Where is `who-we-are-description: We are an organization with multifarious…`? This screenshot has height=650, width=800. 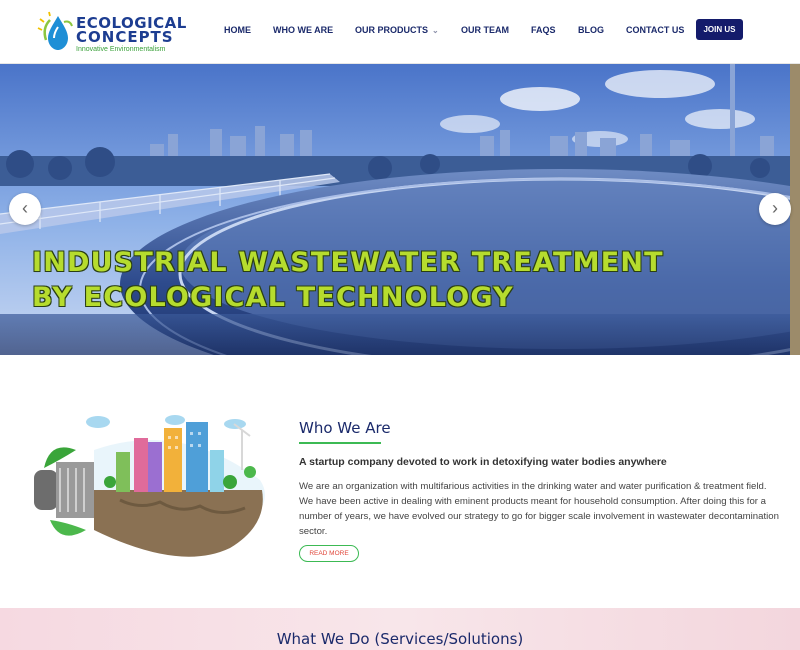 who-we-are-description: We are an organization with multifarious… is located at coordinates (539, 509).